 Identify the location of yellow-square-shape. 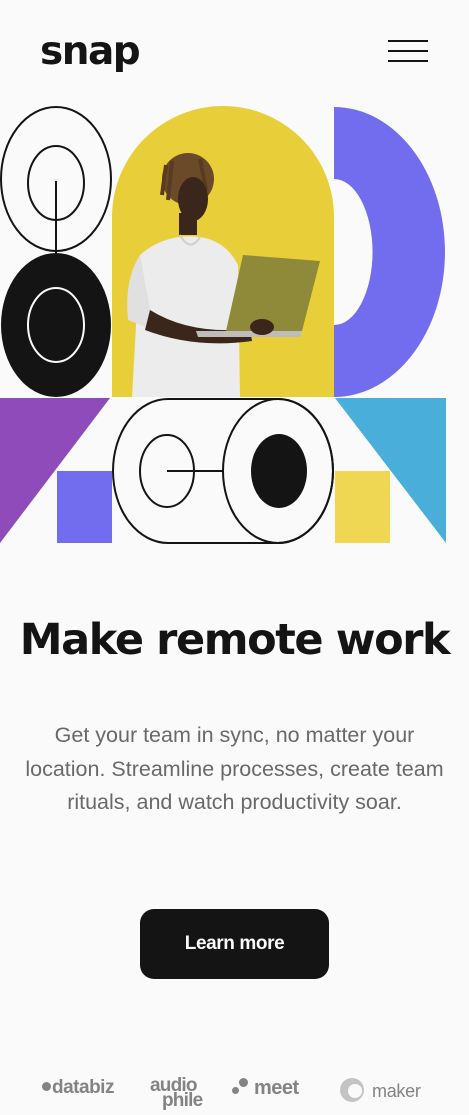
(362, 507).